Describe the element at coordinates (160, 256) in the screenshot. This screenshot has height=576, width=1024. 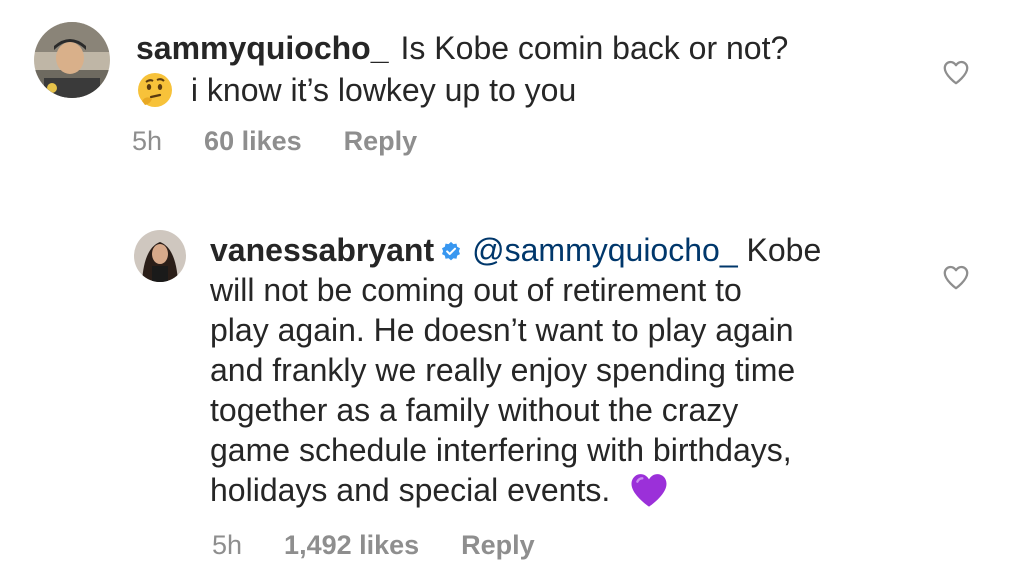
I see `avatar-vanessabryant` at that location.